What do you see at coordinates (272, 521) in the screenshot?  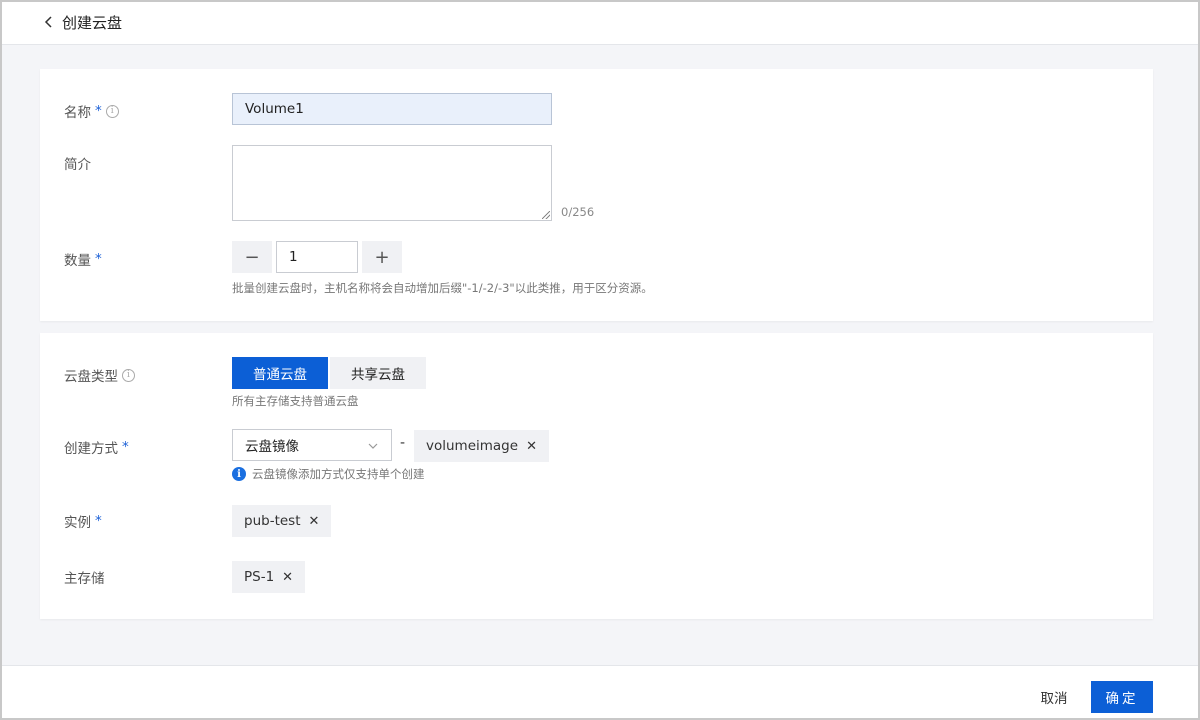 I see `tag-label: pub-test` at bounding box center [272, 521].